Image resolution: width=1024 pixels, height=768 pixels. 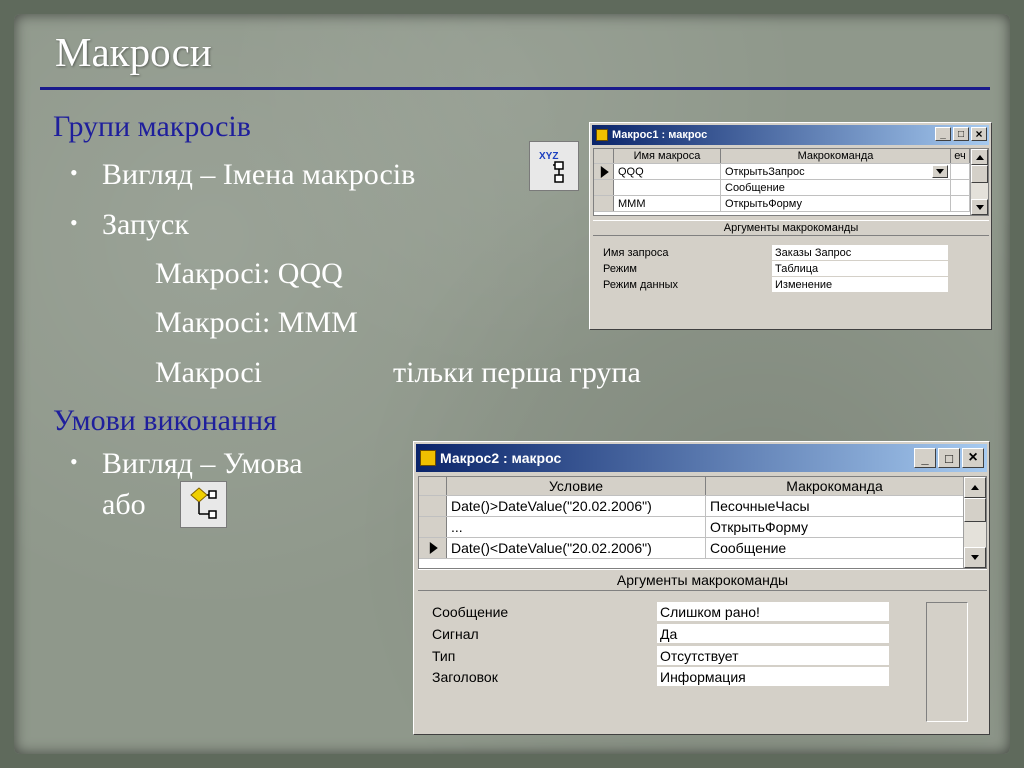 I want to click on grid-header-row: Условие Макрокоманда, so click(x=702, y=486).